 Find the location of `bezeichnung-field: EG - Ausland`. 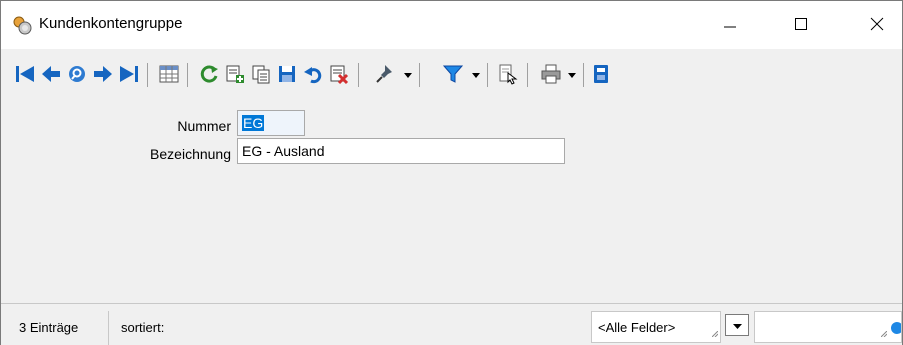

bezeichnung-field: EG - Ausland is located at coordinates (401, 151).